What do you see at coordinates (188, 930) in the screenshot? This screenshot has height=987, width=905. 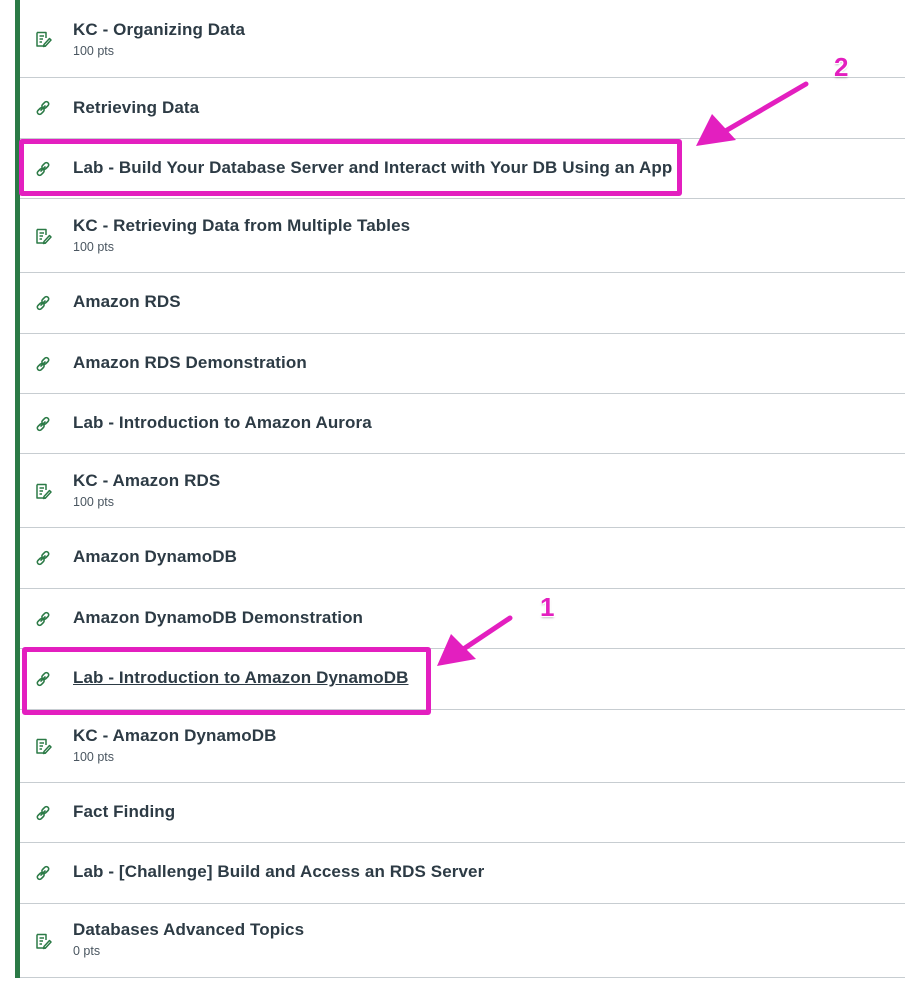 I see `module-item-title: Databases Advanced Topics` at bounding box center [188, 930].